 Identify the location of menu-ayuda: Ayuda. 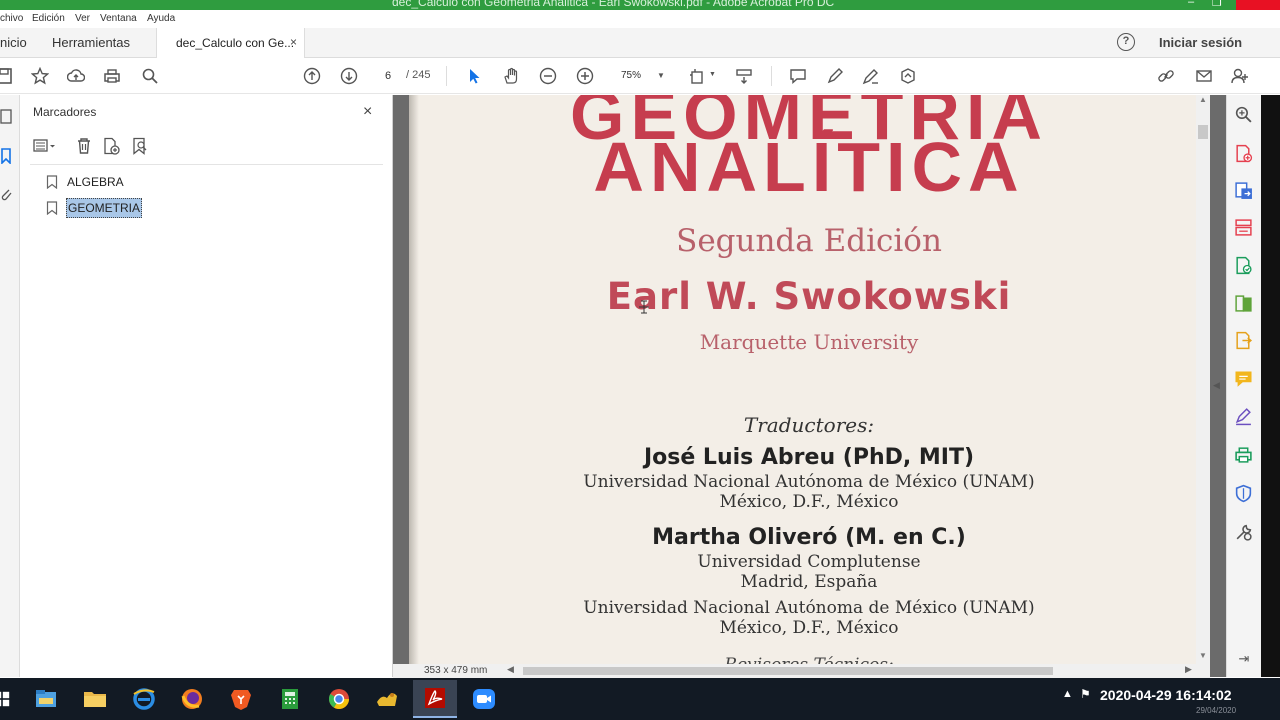
(161, 18).